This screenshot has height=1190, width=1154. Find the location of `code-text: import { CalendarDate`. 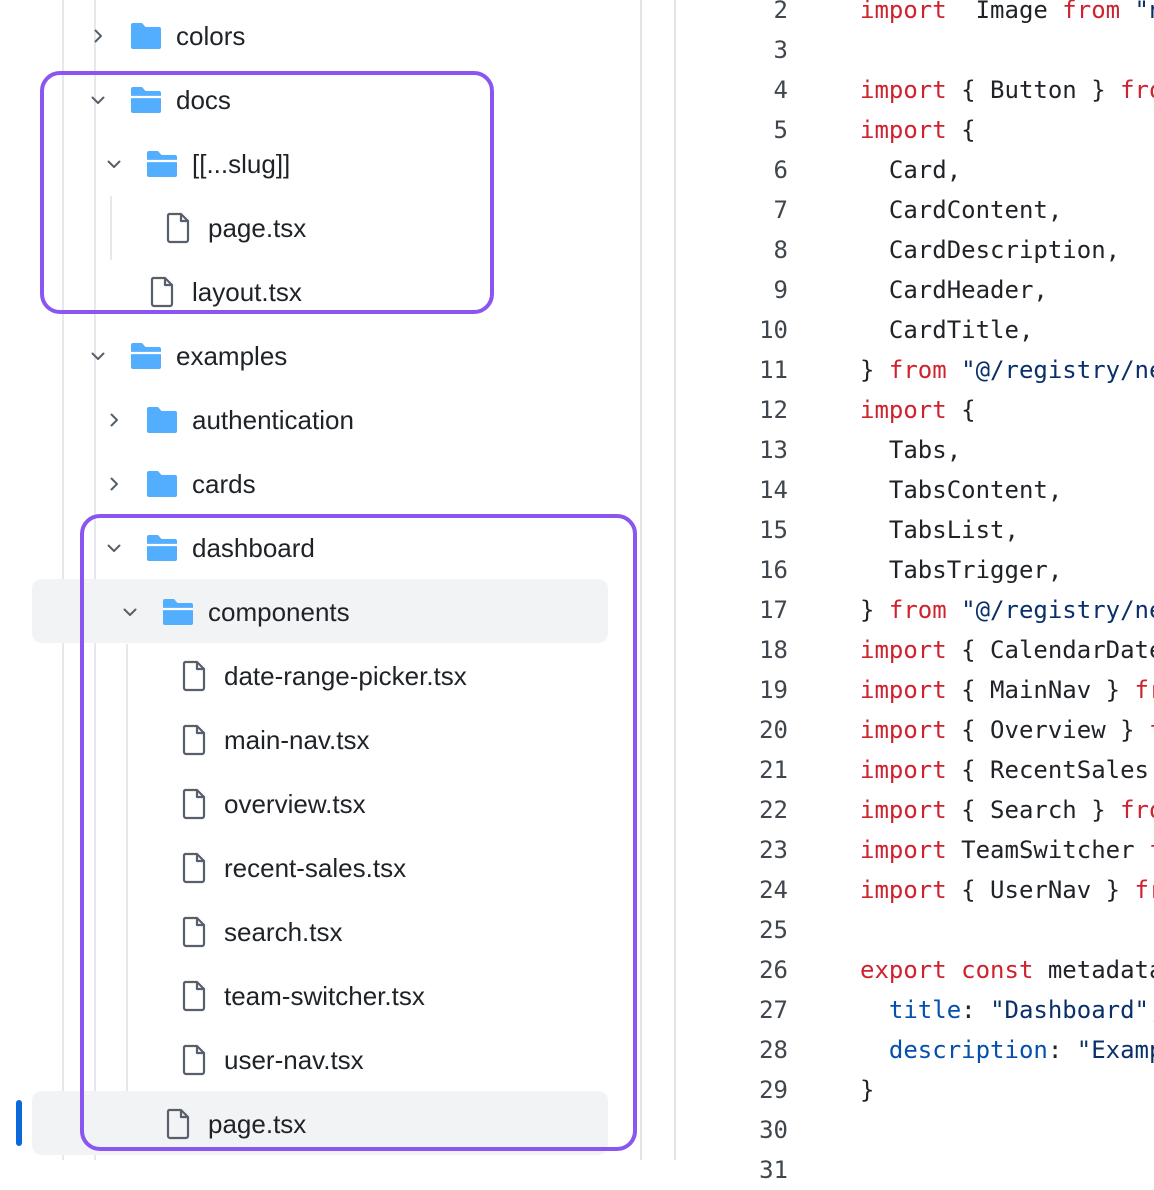

code-text: import { CalendarDate is located at coordinates (971, 650).